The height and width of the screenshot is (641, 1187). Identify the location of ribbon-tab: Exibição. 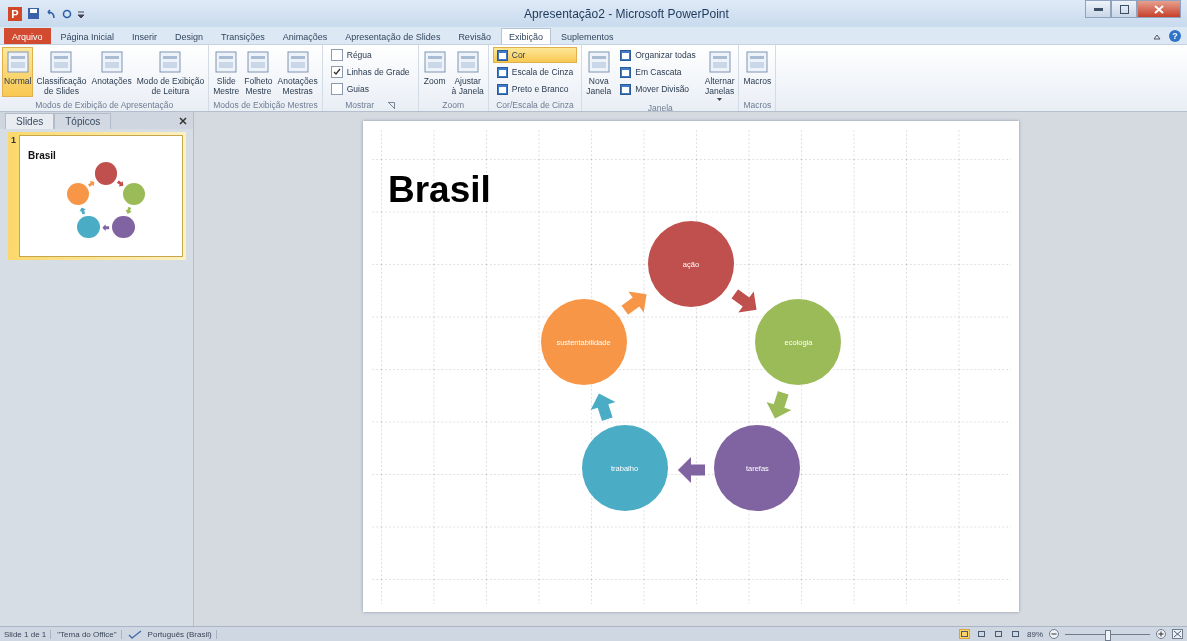
(525, 36).